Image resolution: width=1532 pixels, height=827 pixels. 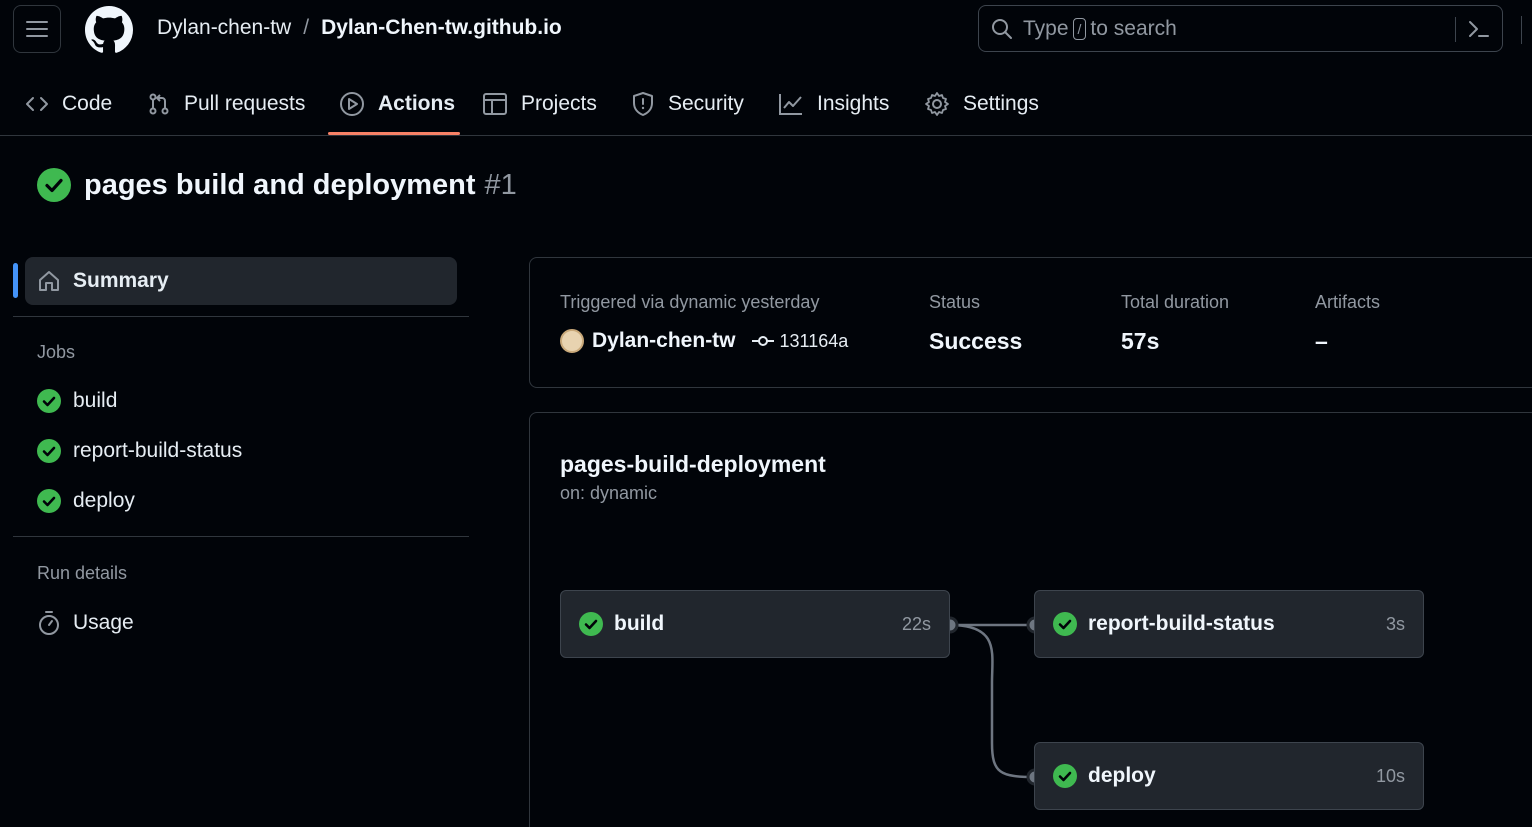 I want to click on sidebar-item-summary: Summary, so click(x=241, y=281).